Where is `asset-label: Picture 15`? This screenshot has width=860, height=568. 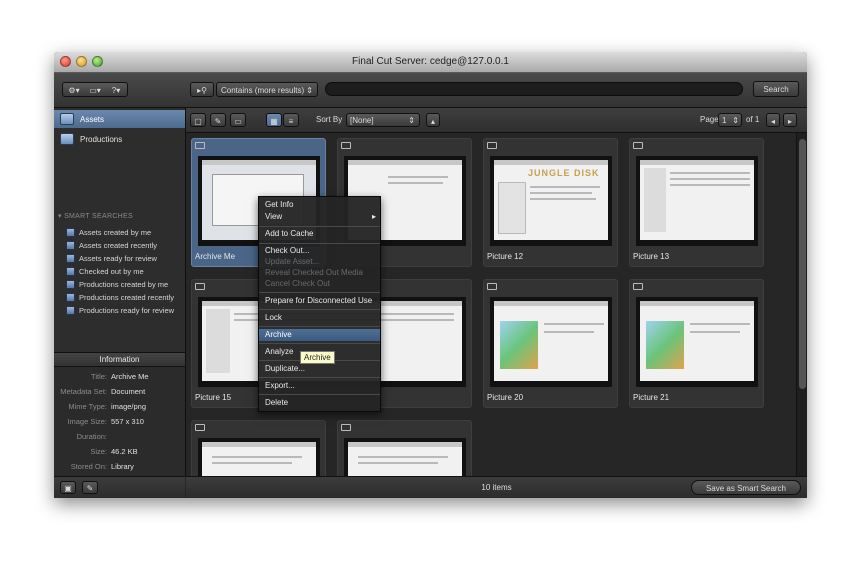 asset-label: Picture 15 is located at coordinates (213, 397).